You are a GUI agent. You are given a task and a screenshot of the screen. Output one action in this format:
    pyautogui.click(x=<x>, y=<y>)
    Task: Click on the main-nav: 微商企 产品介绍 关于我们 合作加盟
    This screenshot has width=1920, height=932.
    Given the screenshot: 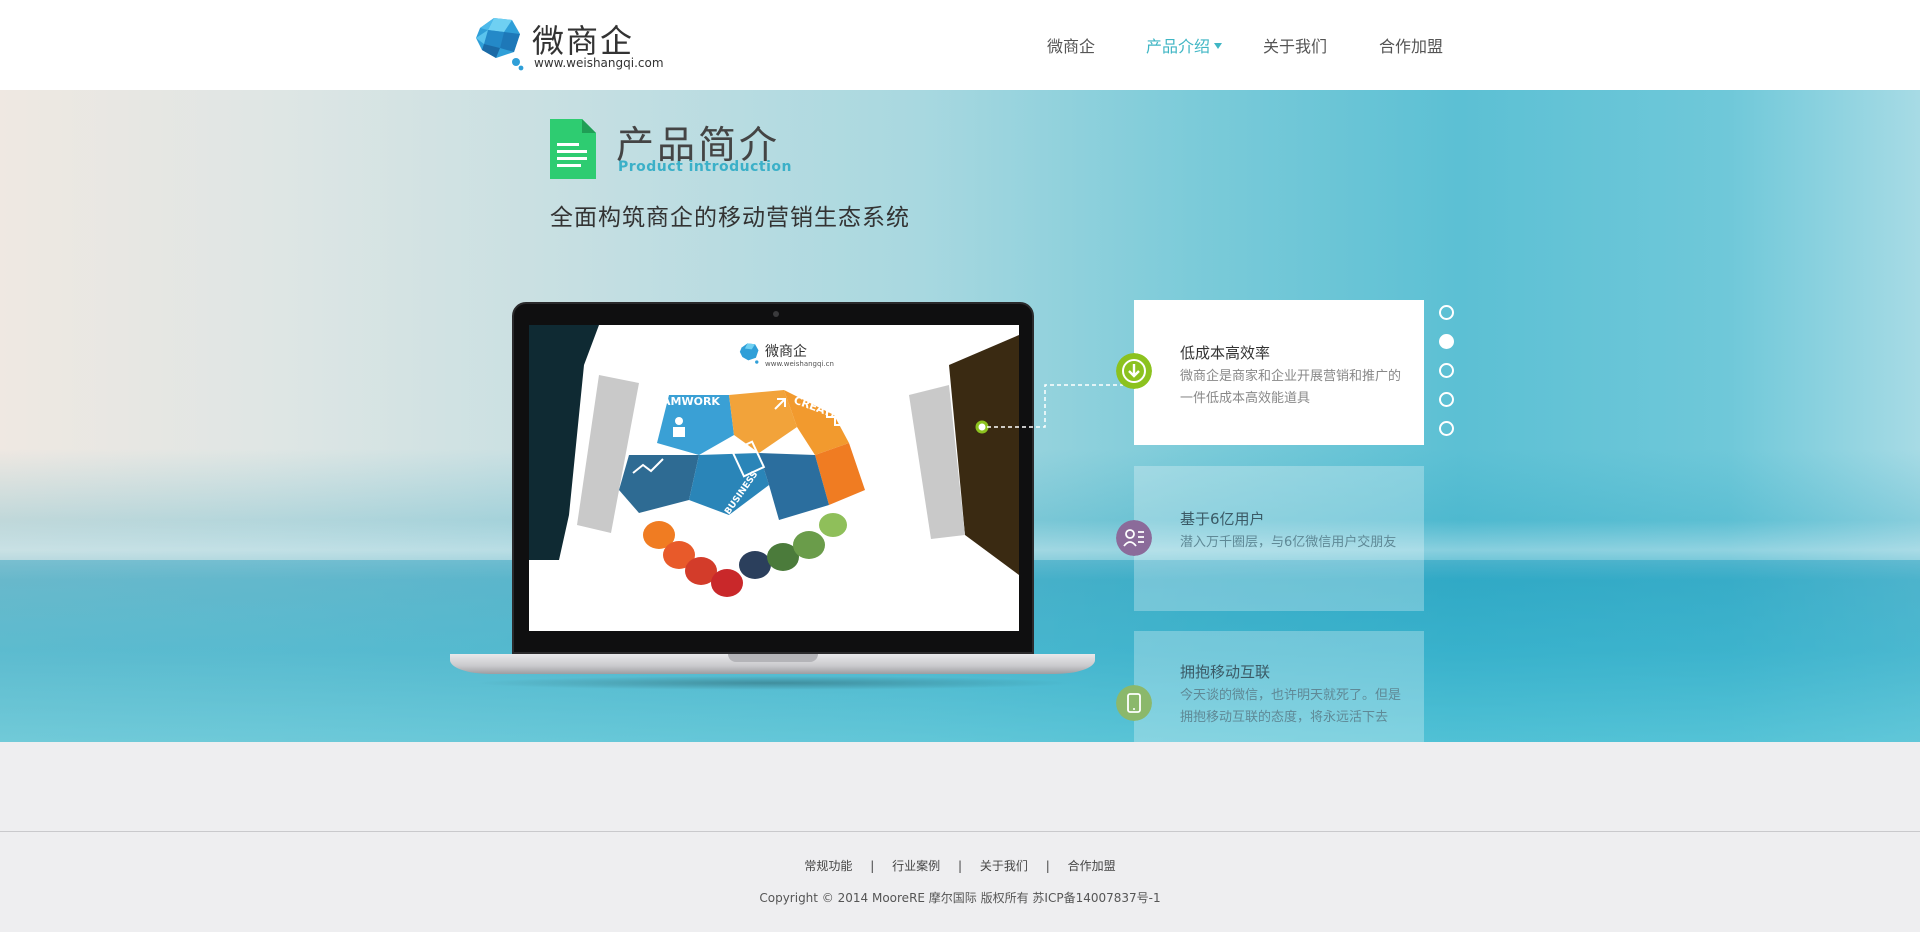 What is the action you would take?
    pyautogui.click(x=960, y=45)
    